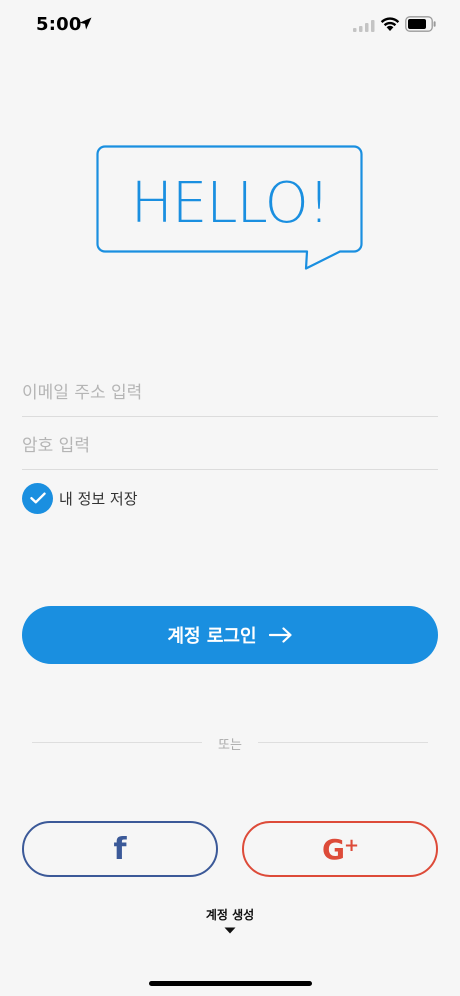  I want to click on remember-me-label: 내 정보 저장, so click(98, 498).